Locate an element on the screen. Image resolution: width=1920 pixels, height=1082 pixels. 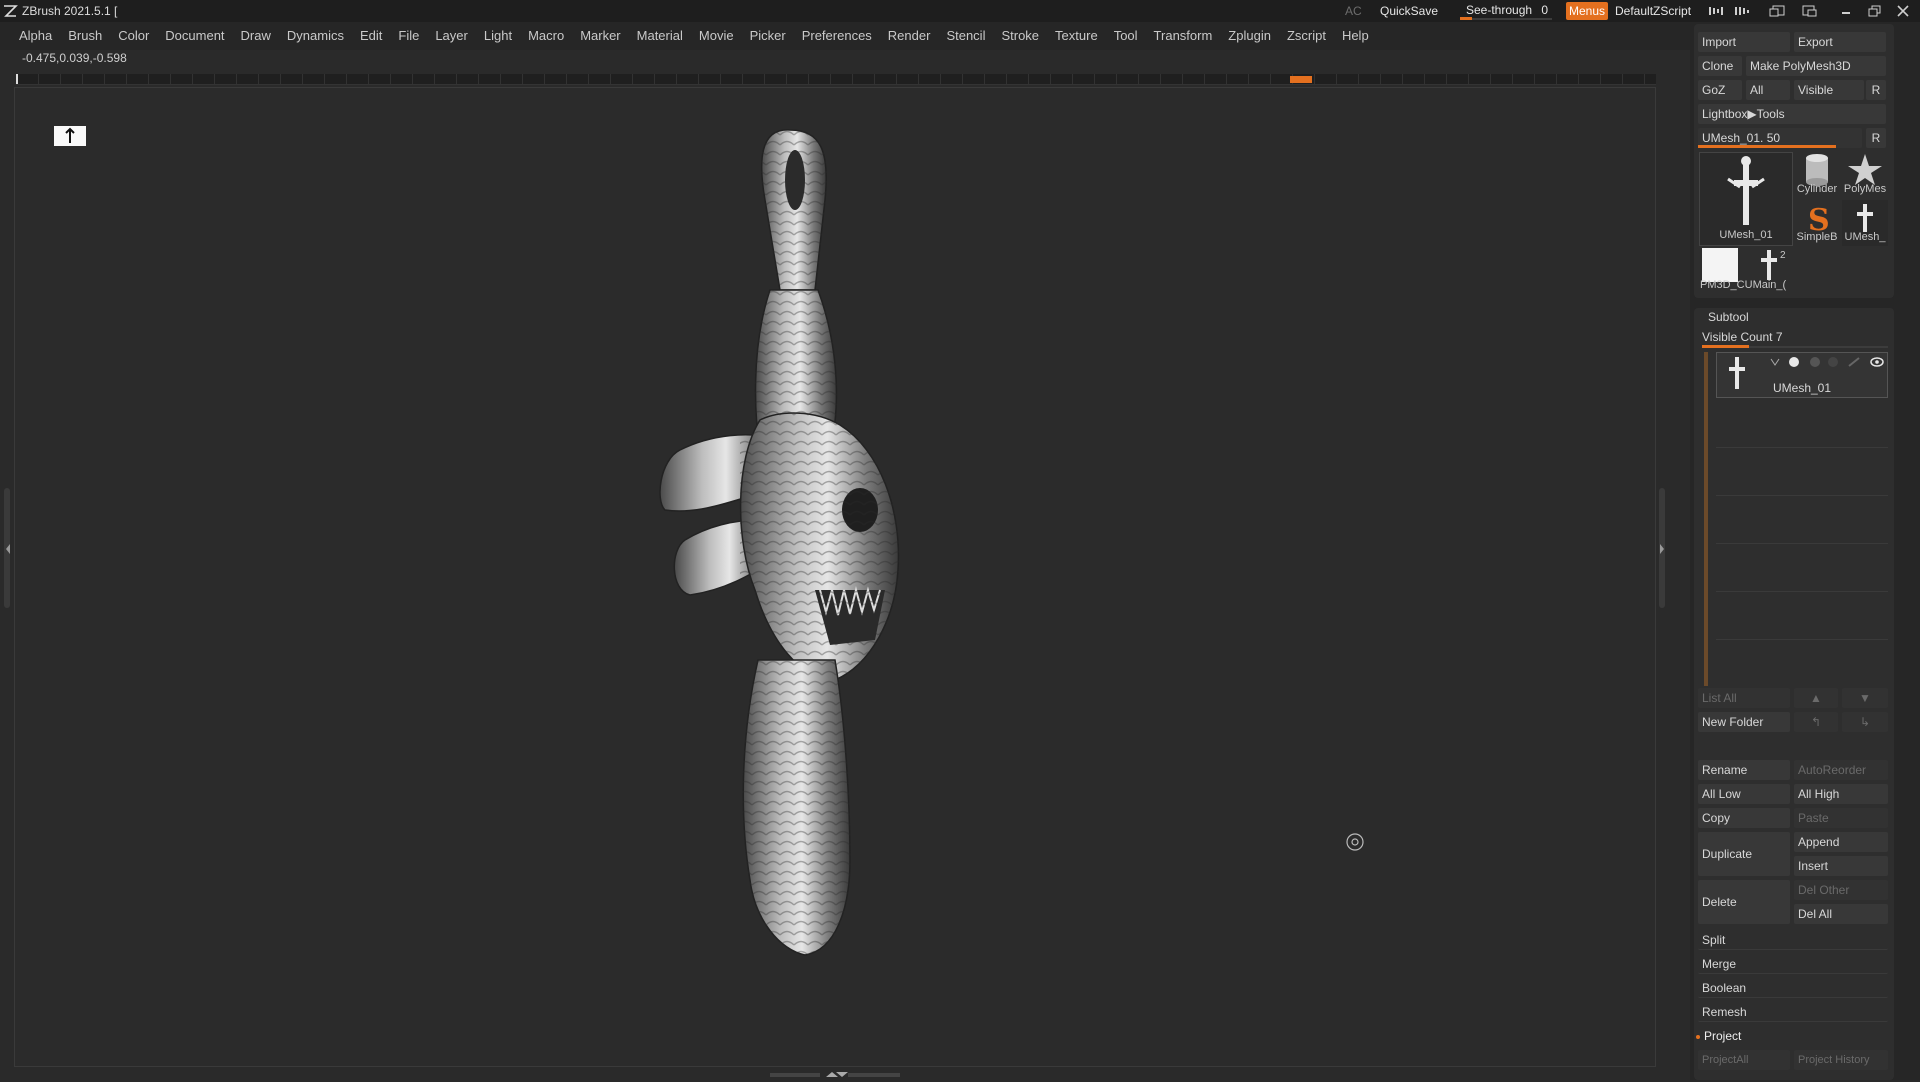
boolean-subpalette: Boolean is located at coordinates (1793, 988).